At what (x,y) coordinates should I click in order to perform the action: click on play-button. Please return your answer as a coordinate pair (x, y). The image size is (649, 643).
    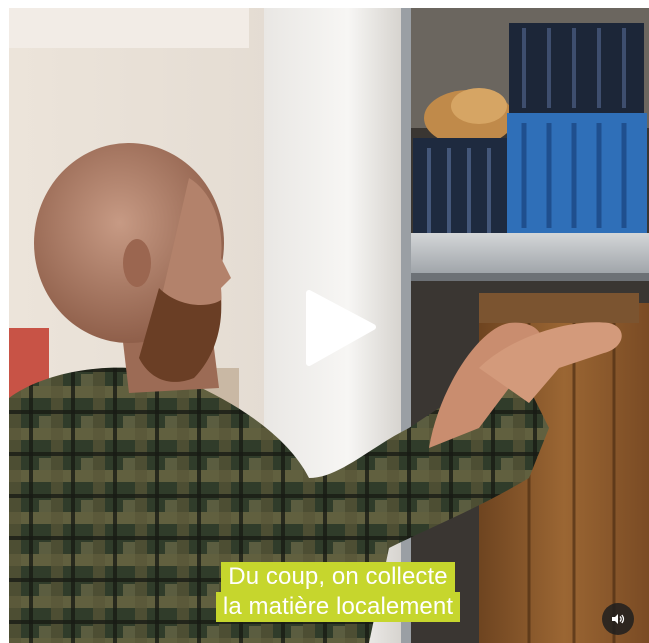
    Looking at the image, I should click on (339, 327).